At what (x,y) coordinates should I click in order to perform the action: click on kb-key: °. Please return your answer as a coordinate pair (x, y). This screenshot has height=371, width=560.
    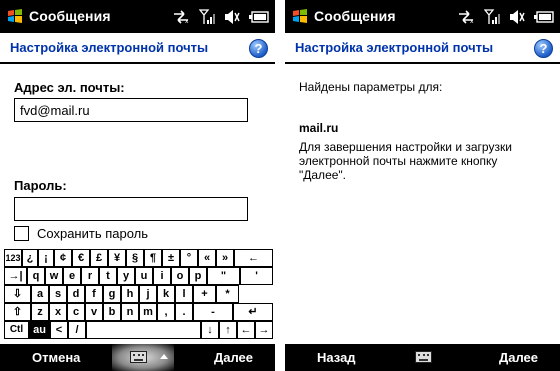
    Looking at the image, I should click on (189, 258).